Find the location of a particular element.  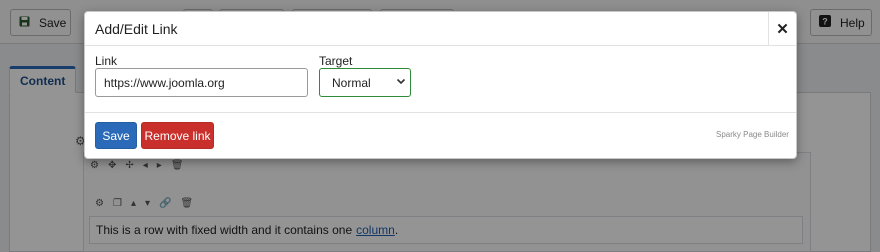

dialog-divider is located at coordinates (440, 112).